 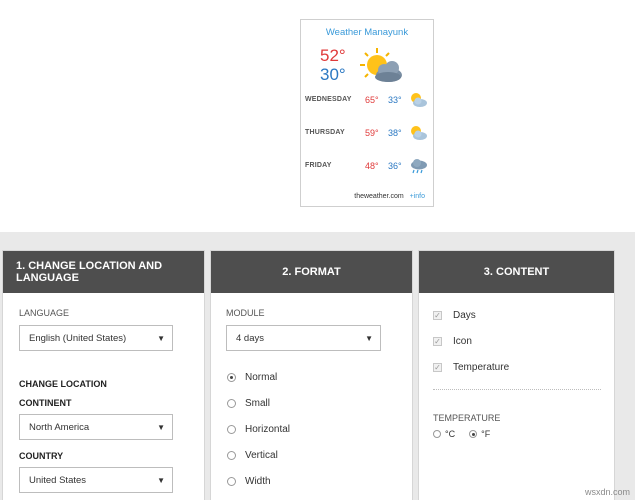 I want to click on country-select: United States ▼, so click(x=96, y=480).